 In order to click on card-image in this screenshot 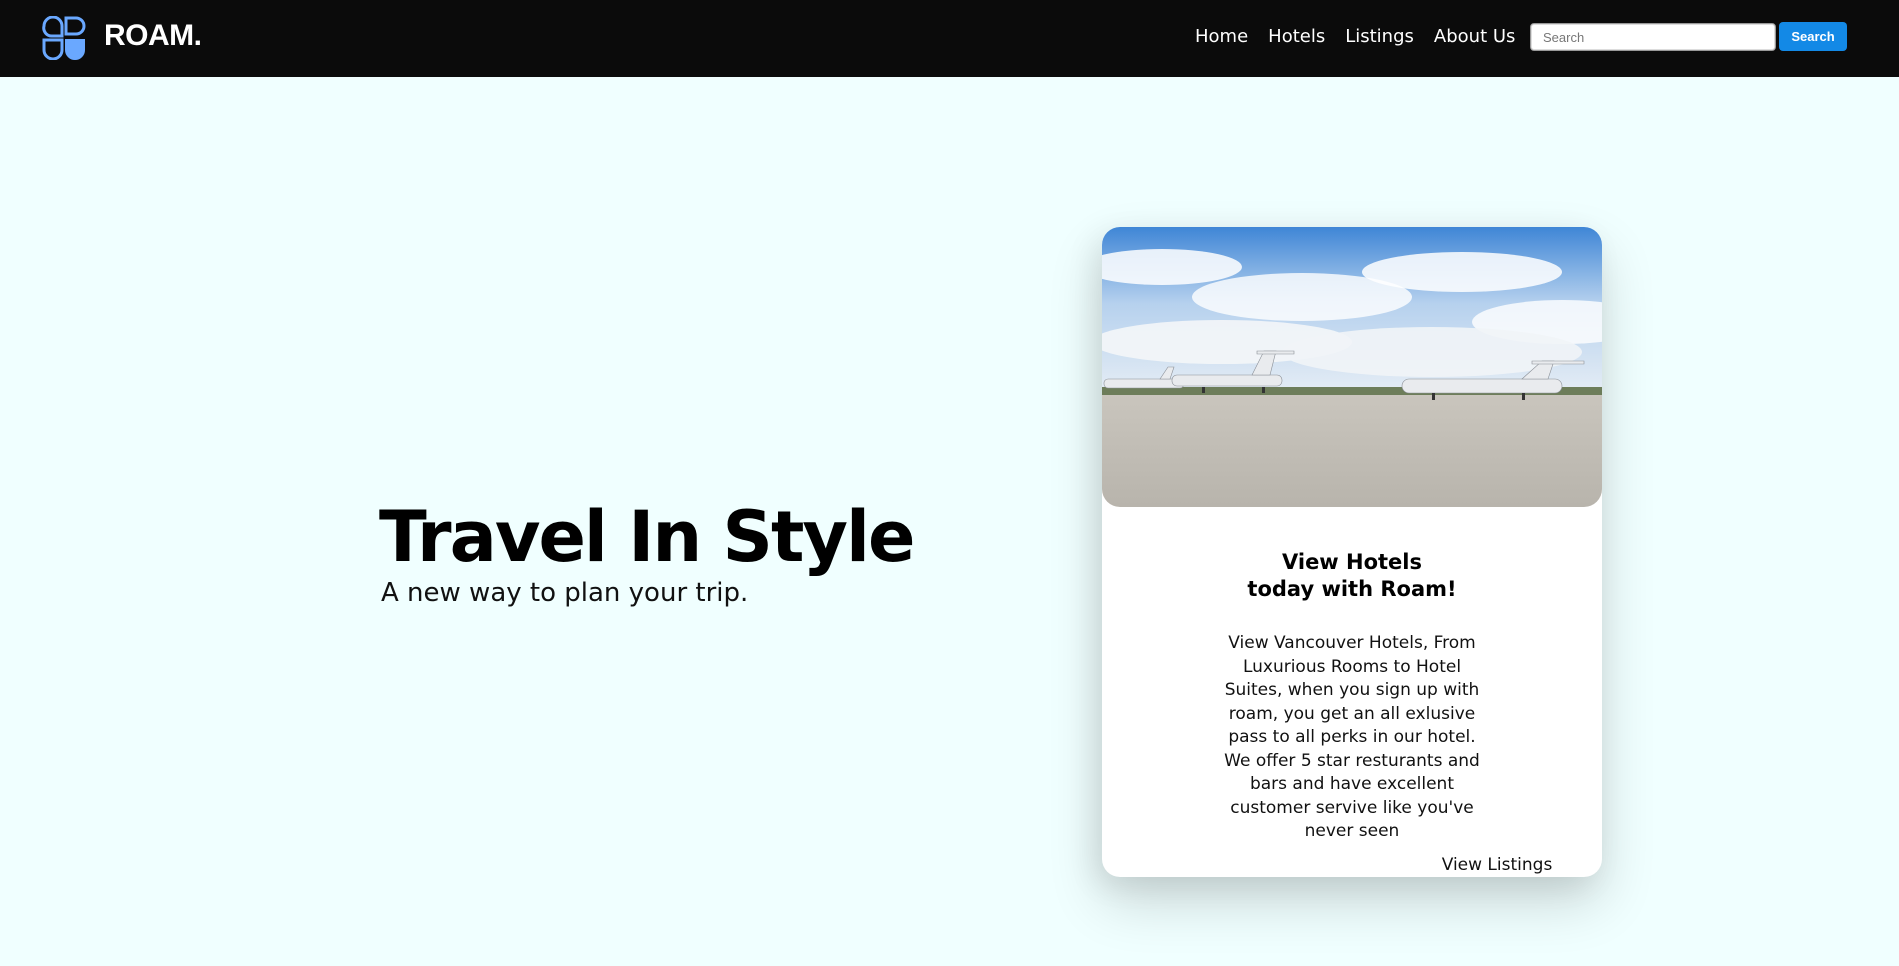, I will do `click(1352, 367)`.